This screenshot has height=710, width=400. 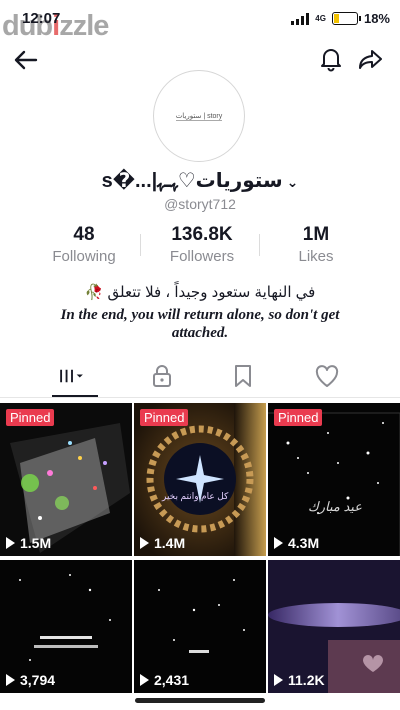 What do you see at coordinates (164, 680) in the screenshot?
I see `view-count: 2,431` at bounding box center [164, 680].